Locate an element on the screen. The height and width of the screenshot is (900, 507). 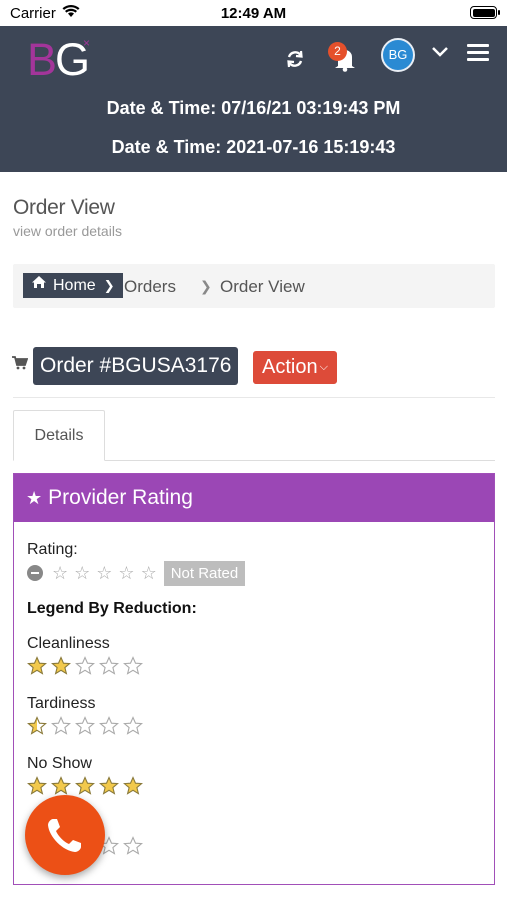
clock-label: 12:49 AM is located at coordinates (253, 13).